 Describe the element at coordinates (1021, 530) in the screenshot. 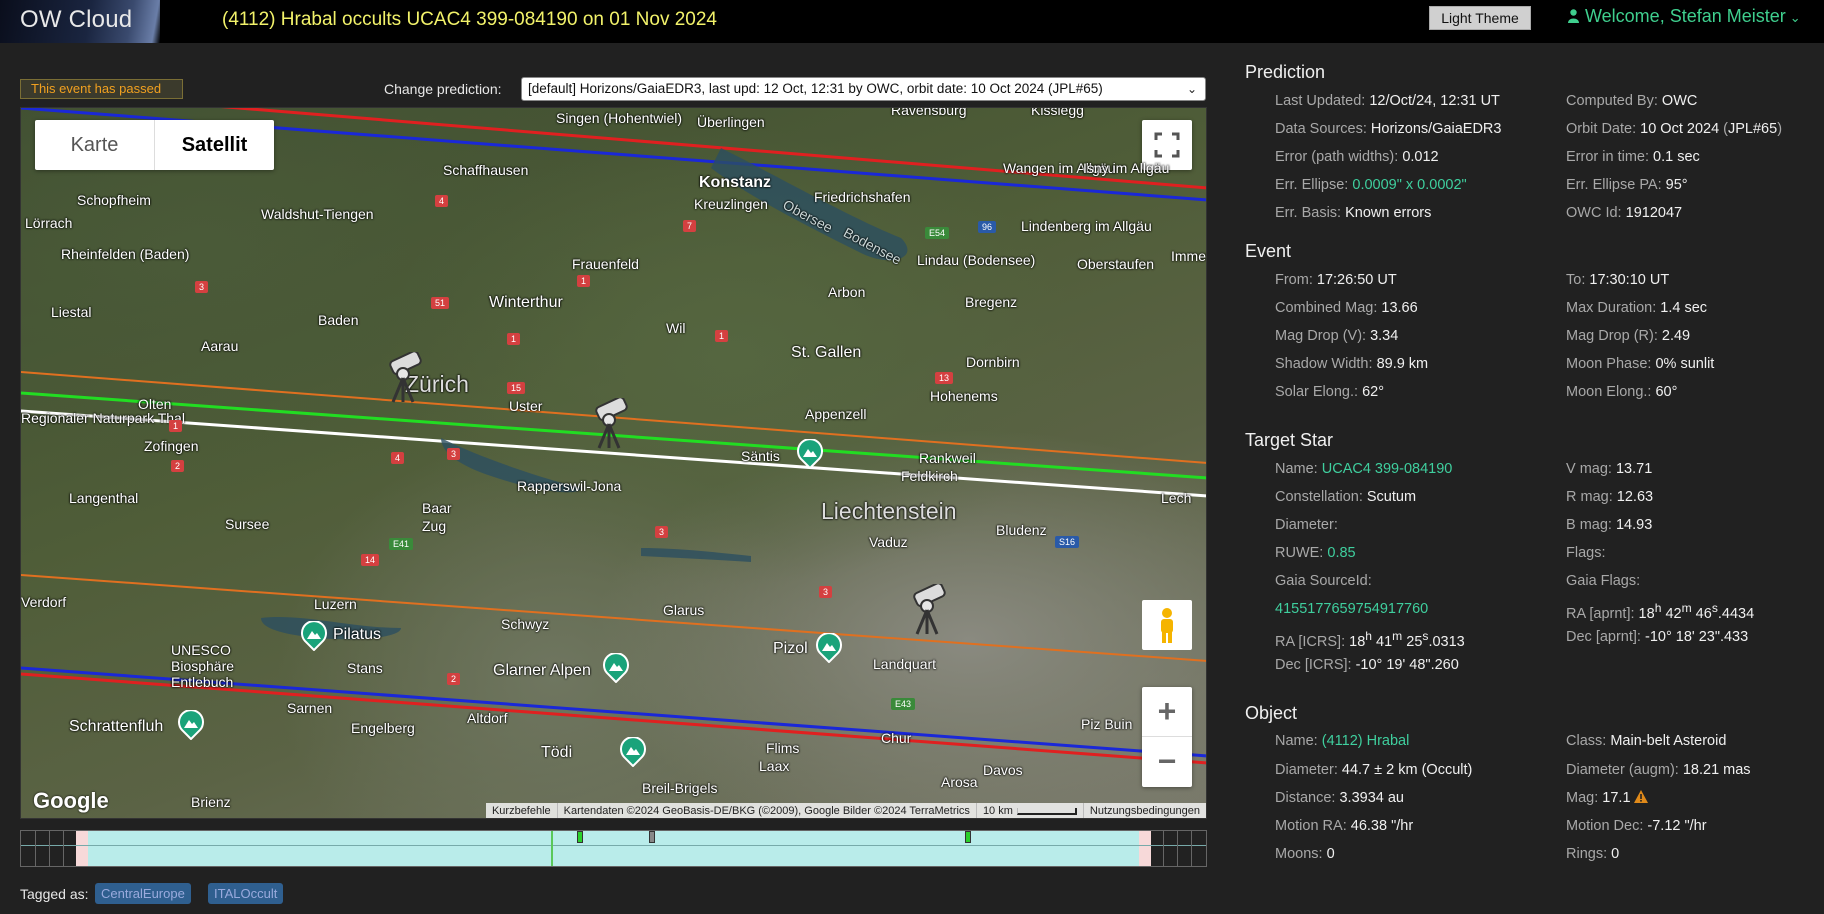

I see `place-label: Bludenz` at that location.